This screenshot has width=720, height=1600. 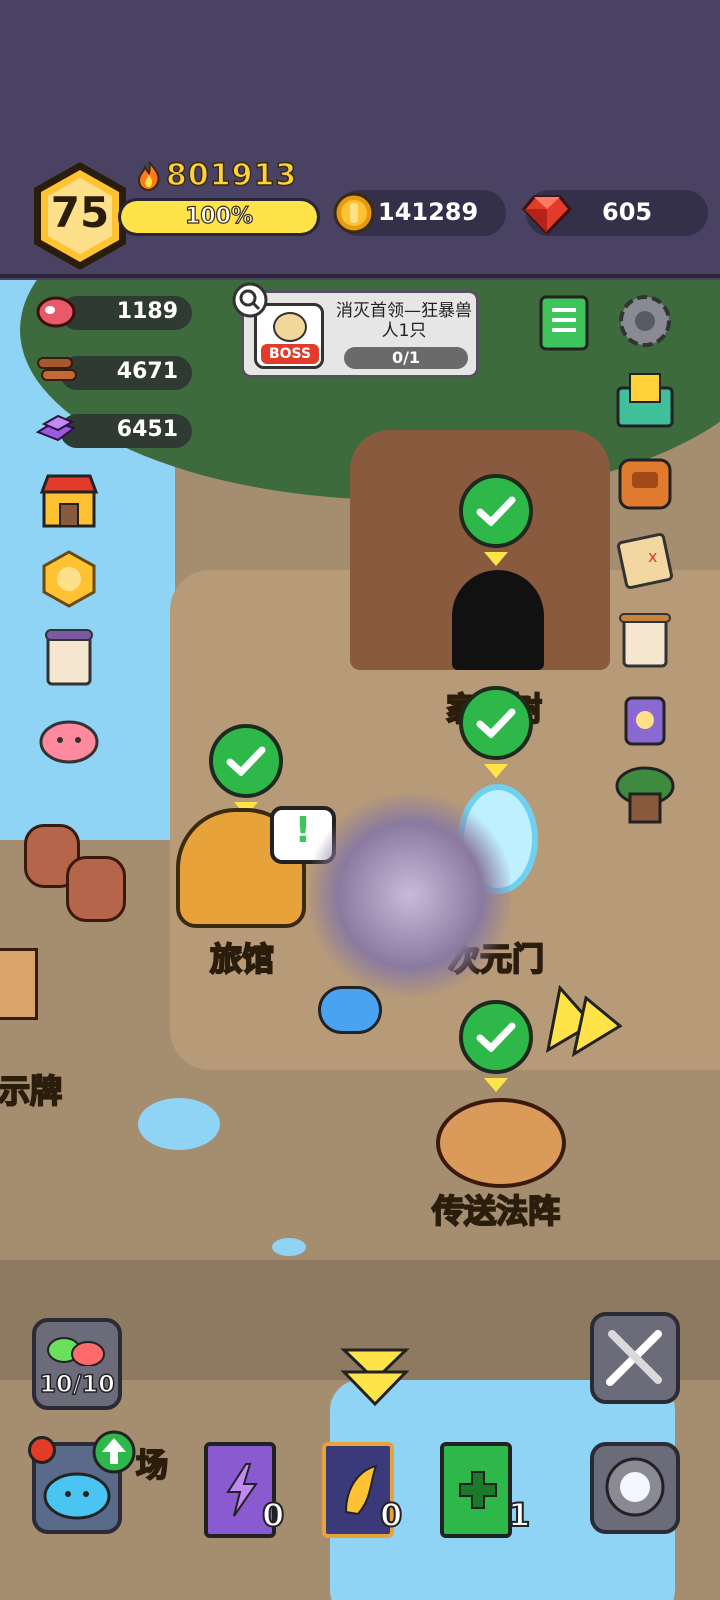 I want to click on player-level-badge: 75, so click(x=80, y=216).